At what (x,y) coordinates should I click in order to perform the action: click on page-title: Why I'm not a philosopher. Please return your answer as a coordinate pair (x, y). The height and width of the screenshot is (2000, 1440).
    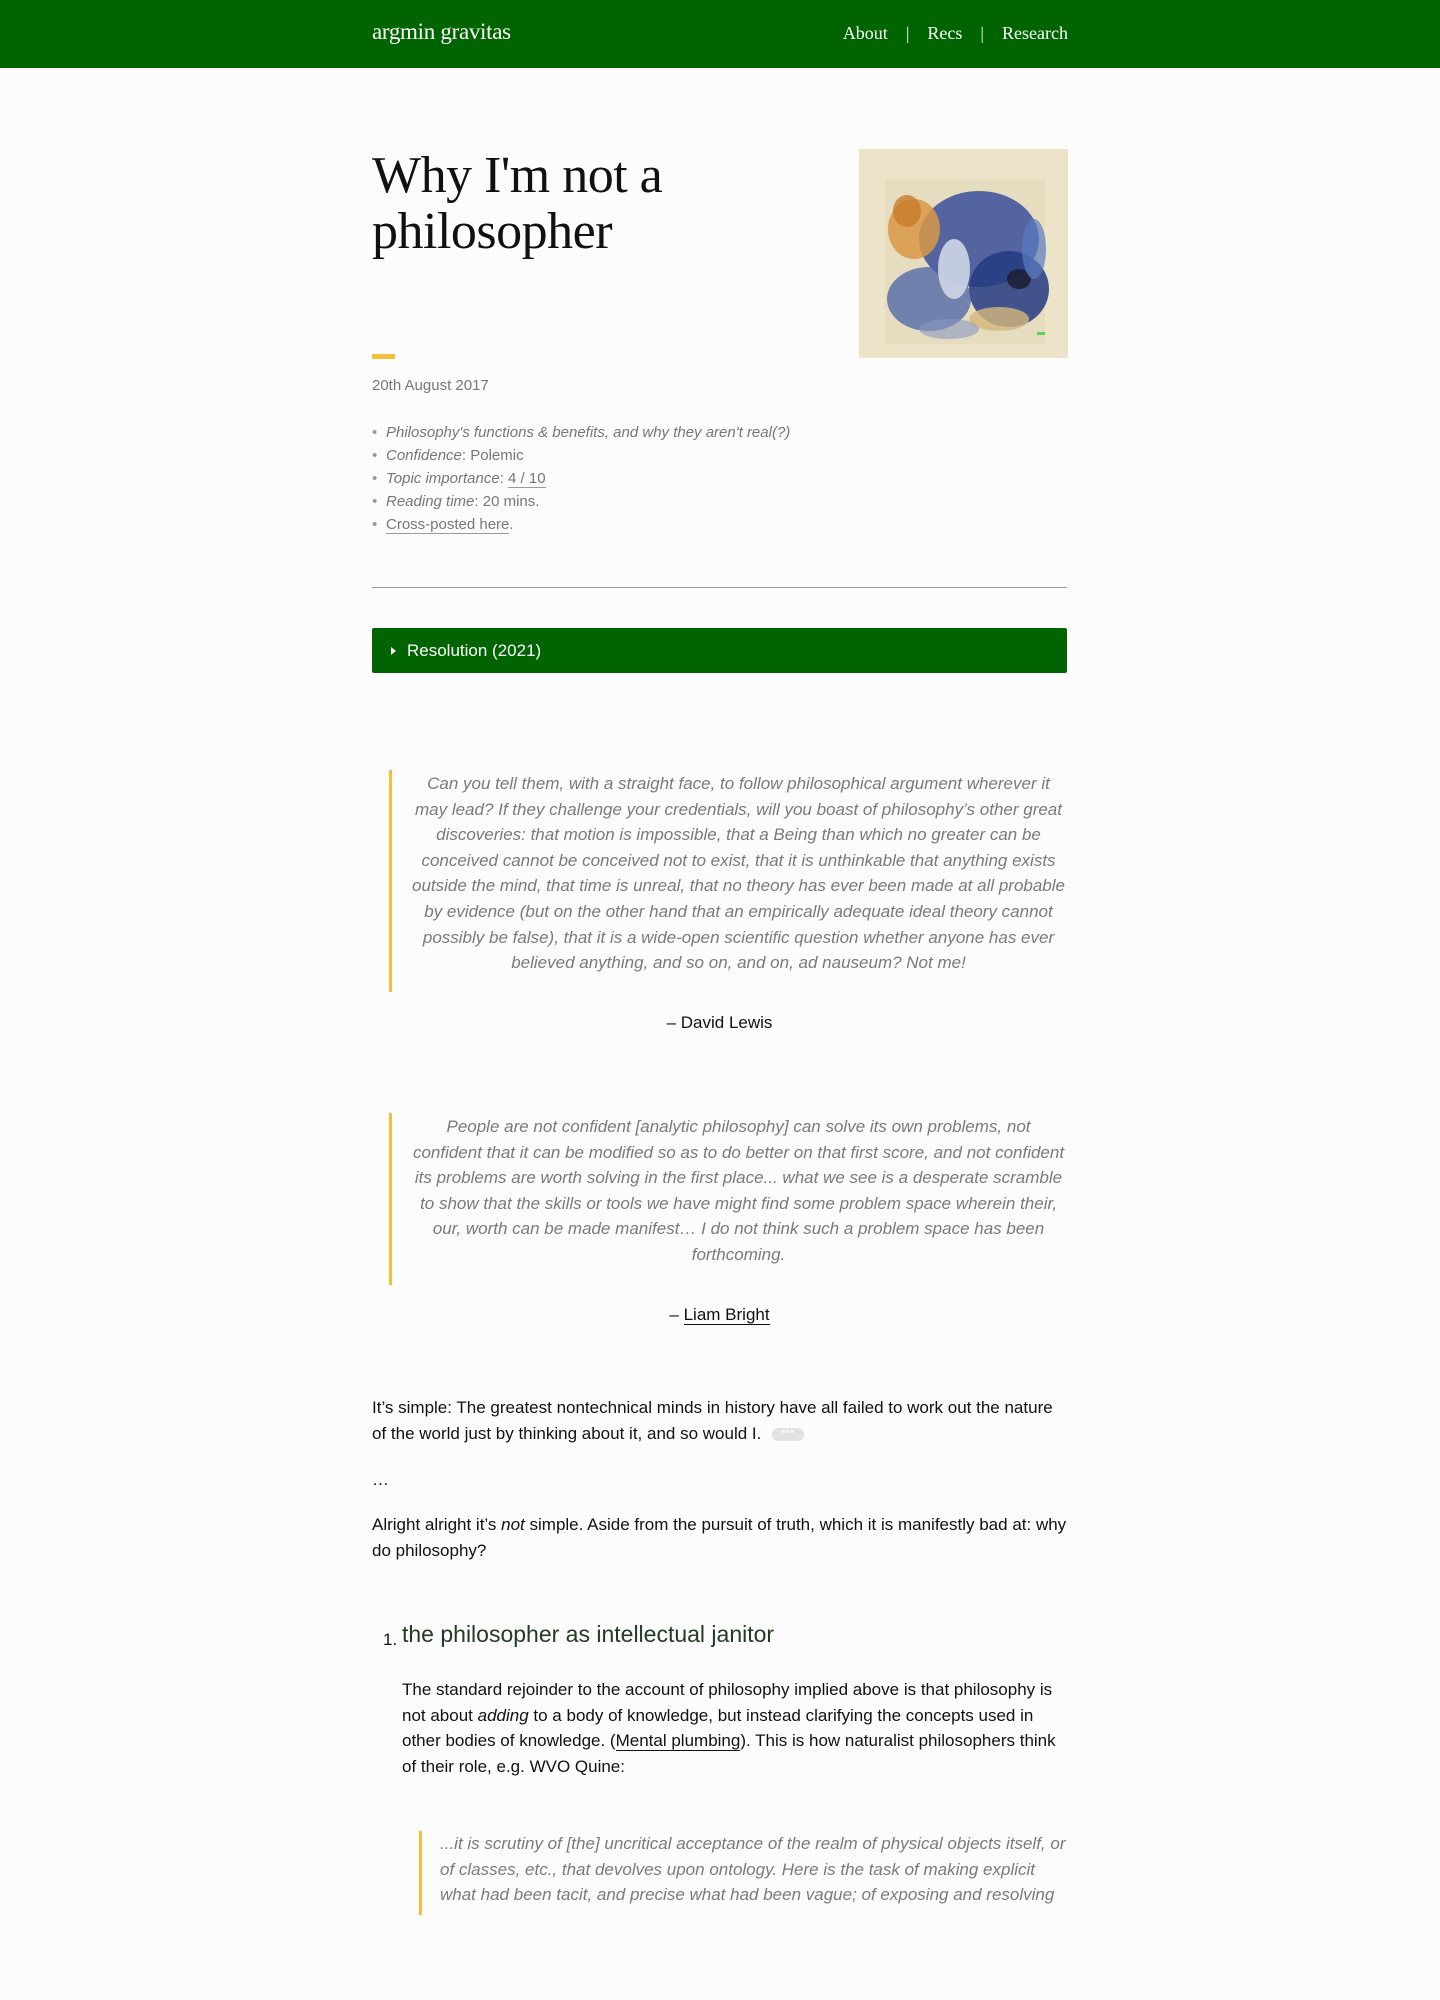
    Looking at the image, I should click on (517, 203).